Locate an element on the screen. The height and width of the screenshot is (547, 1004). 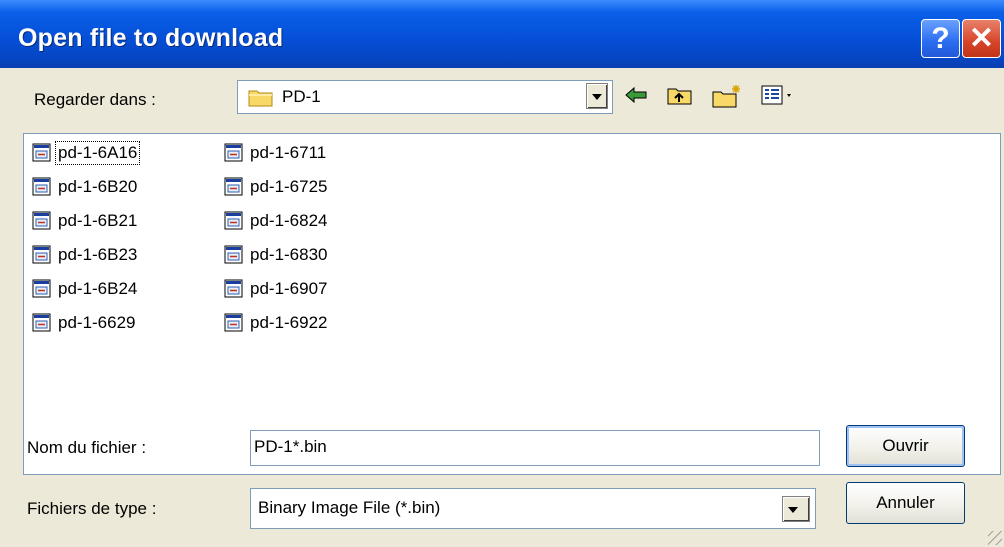
file-item: pd-1-6B20 is located at coordinates (85, 187).